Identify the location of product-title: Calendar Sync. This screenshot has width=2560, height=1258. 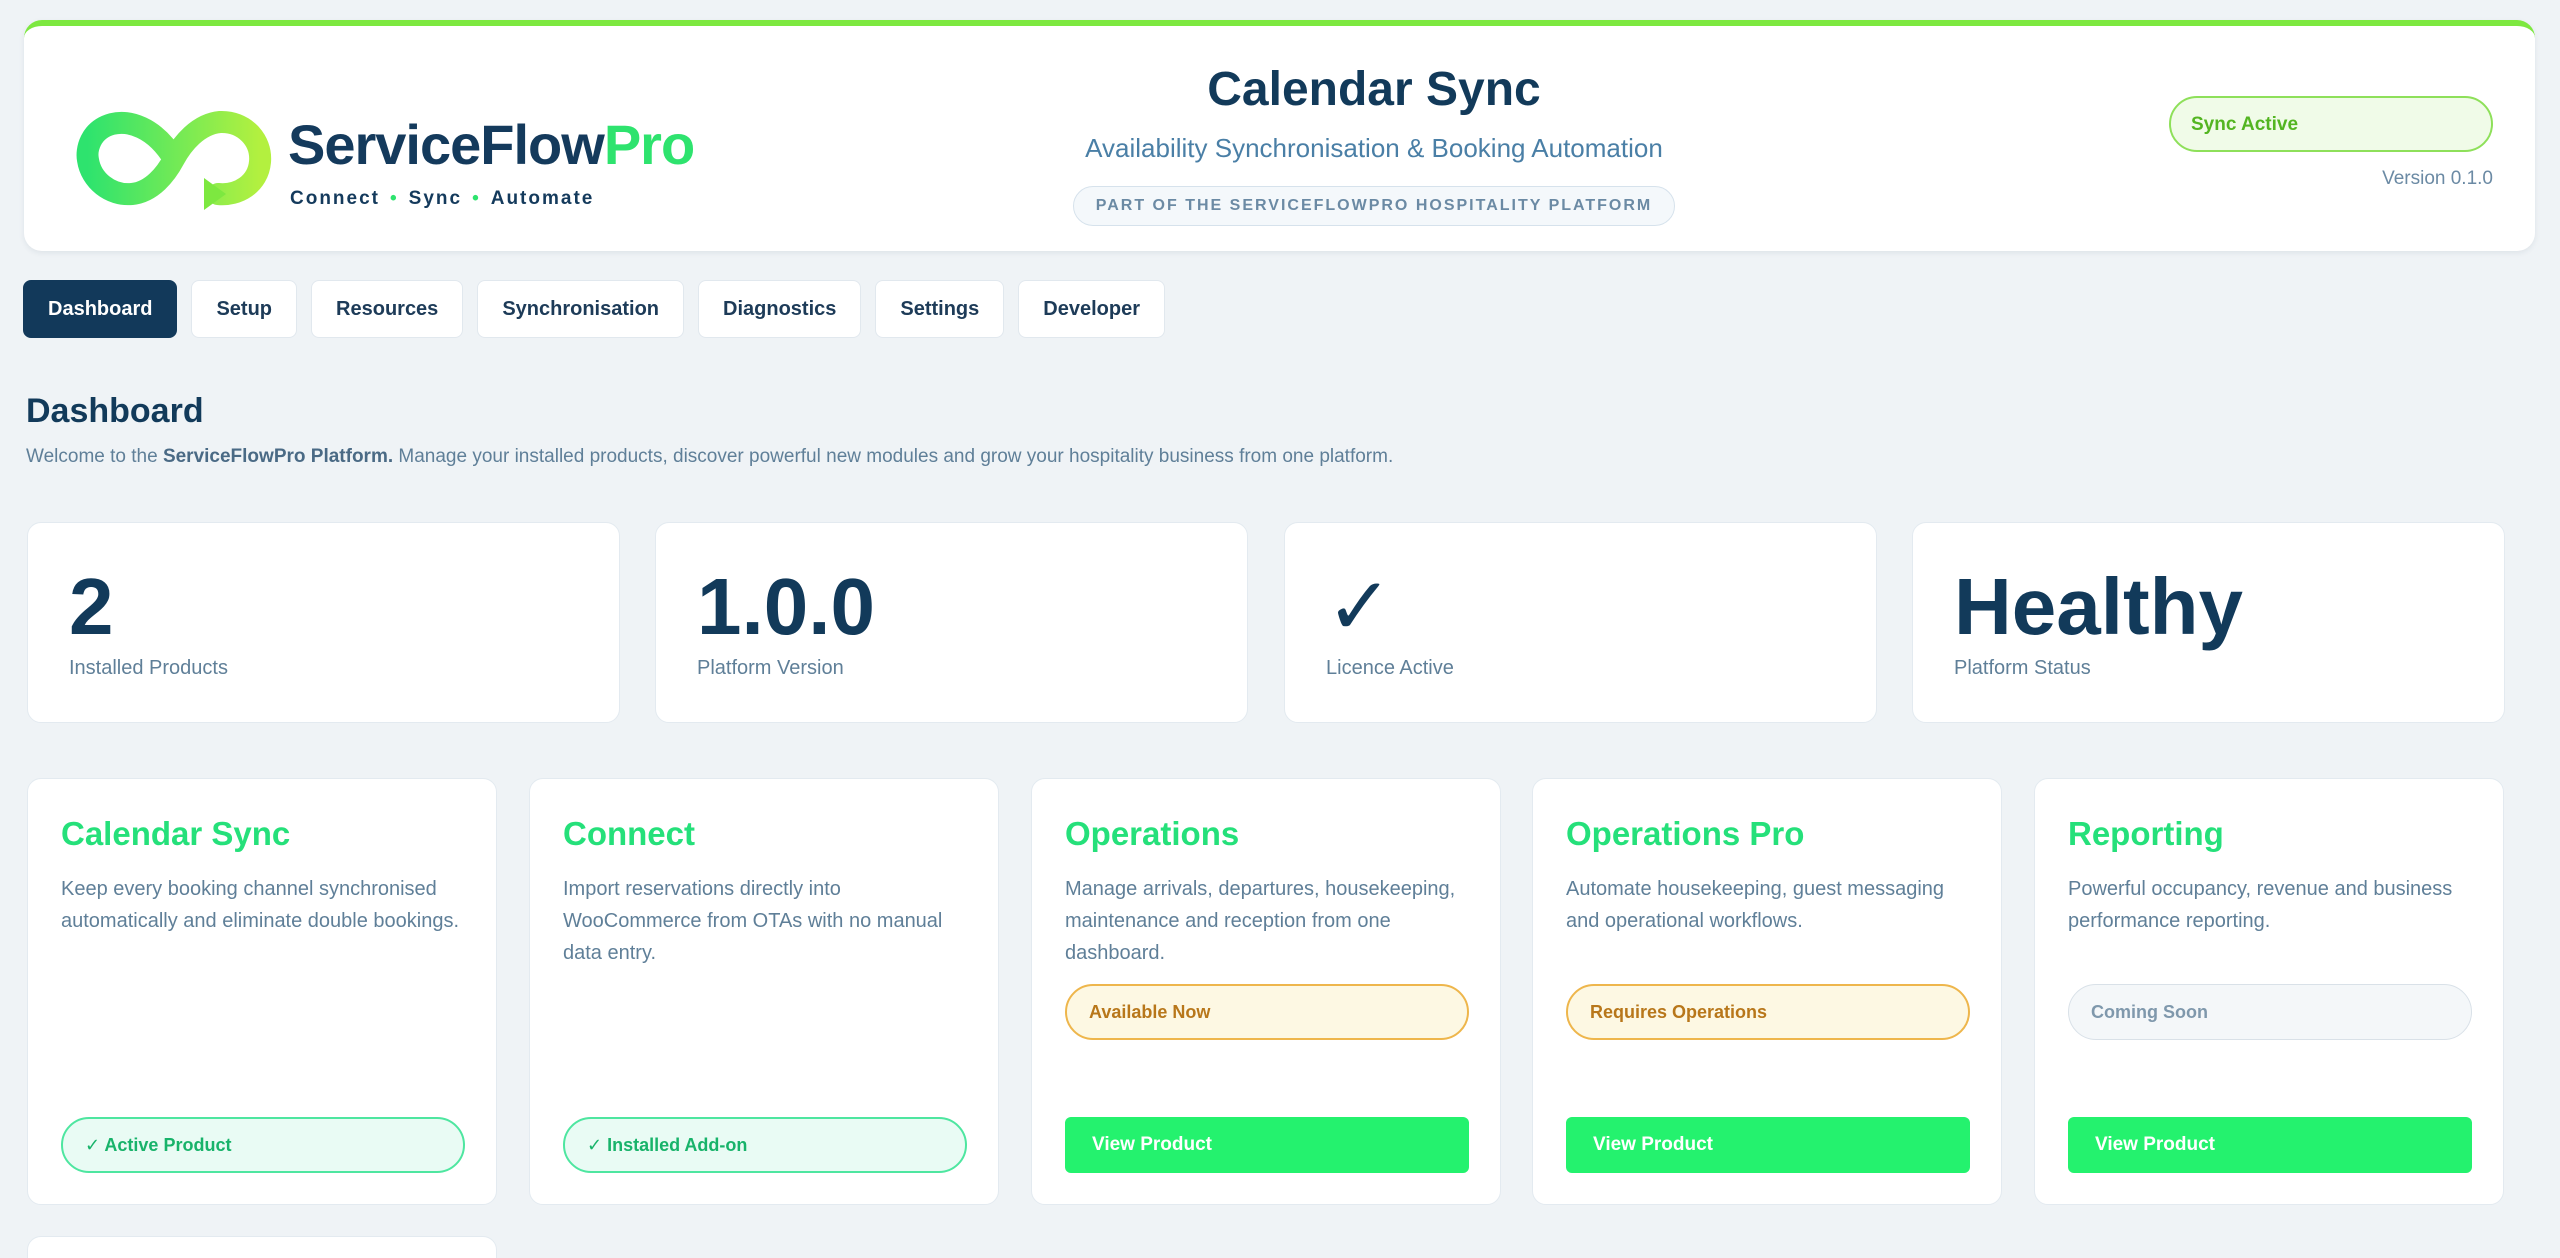
(176, 833).